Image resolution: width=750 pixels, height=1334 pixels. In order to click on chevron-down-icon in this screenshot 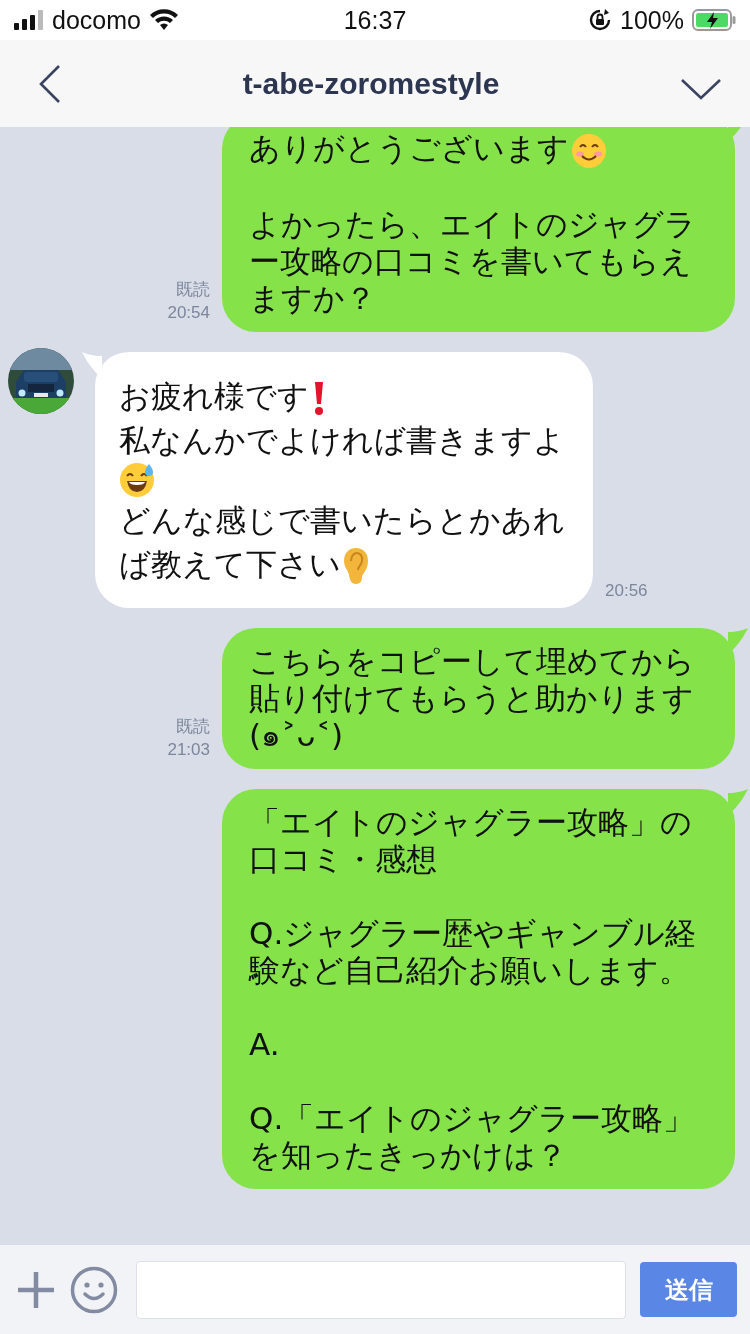, I will do `click(701, 88)`.